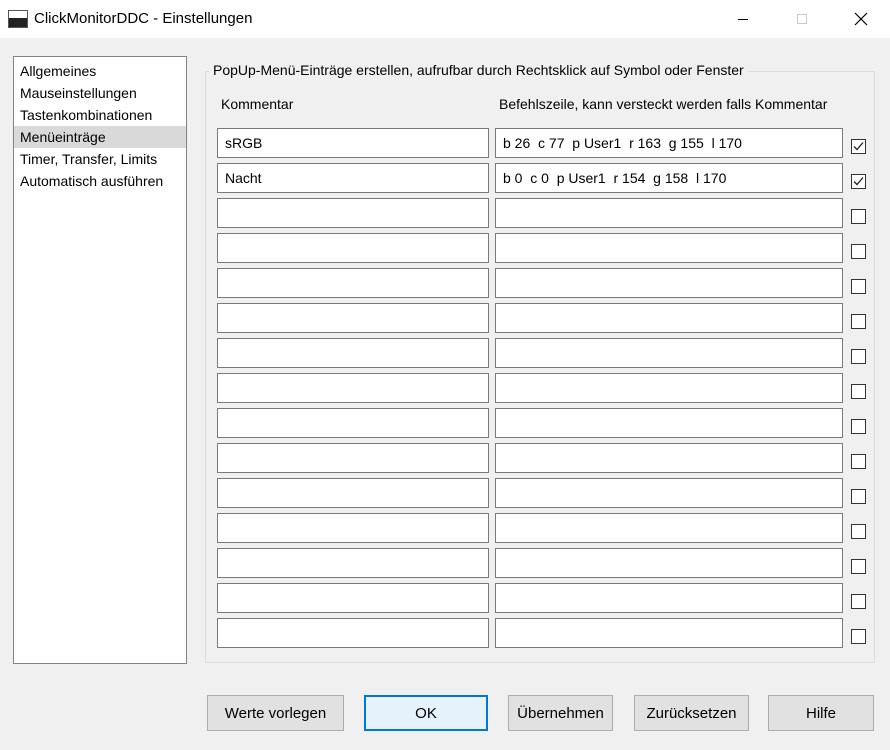  I want to click on title-bar: ClickMonitorDDC - Einstellungen, so click(445, 19).